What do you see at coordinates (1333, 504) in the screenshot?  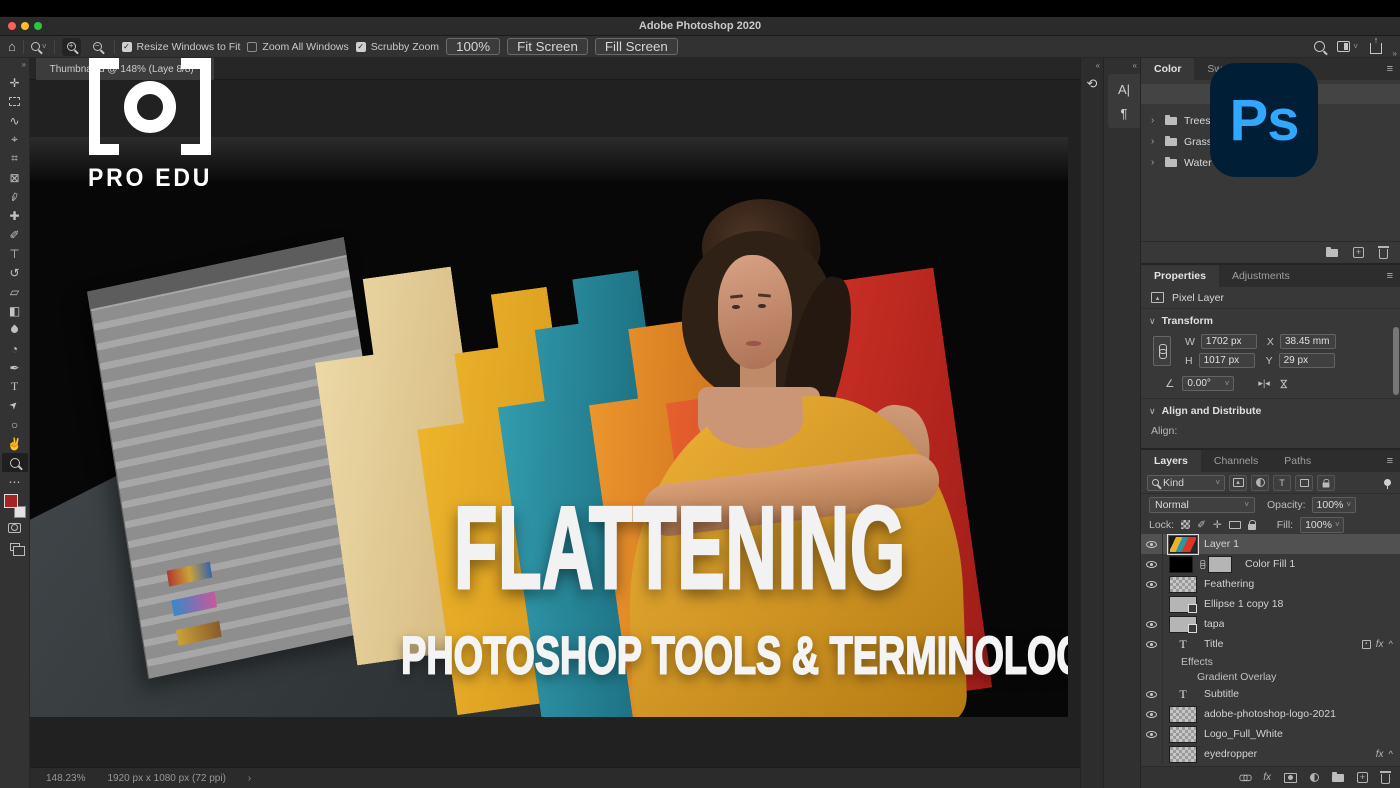 I see `opacity-dropdown: 100% ˅` at bounding box center [1333, 504].